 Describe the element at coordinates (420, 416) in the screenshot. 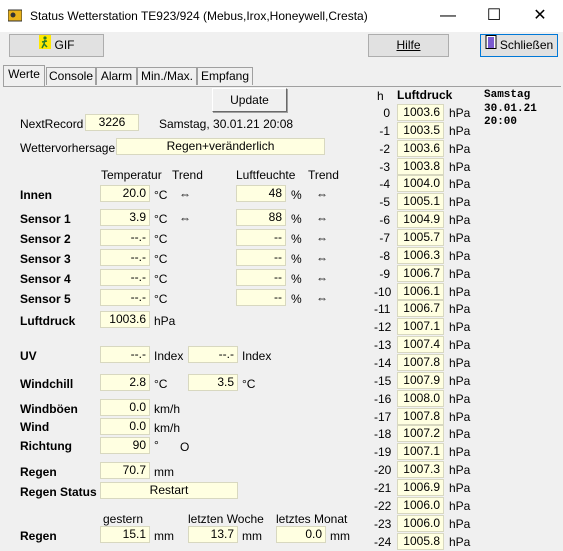

I see `history-pressure-value: 1007.8` at that location.